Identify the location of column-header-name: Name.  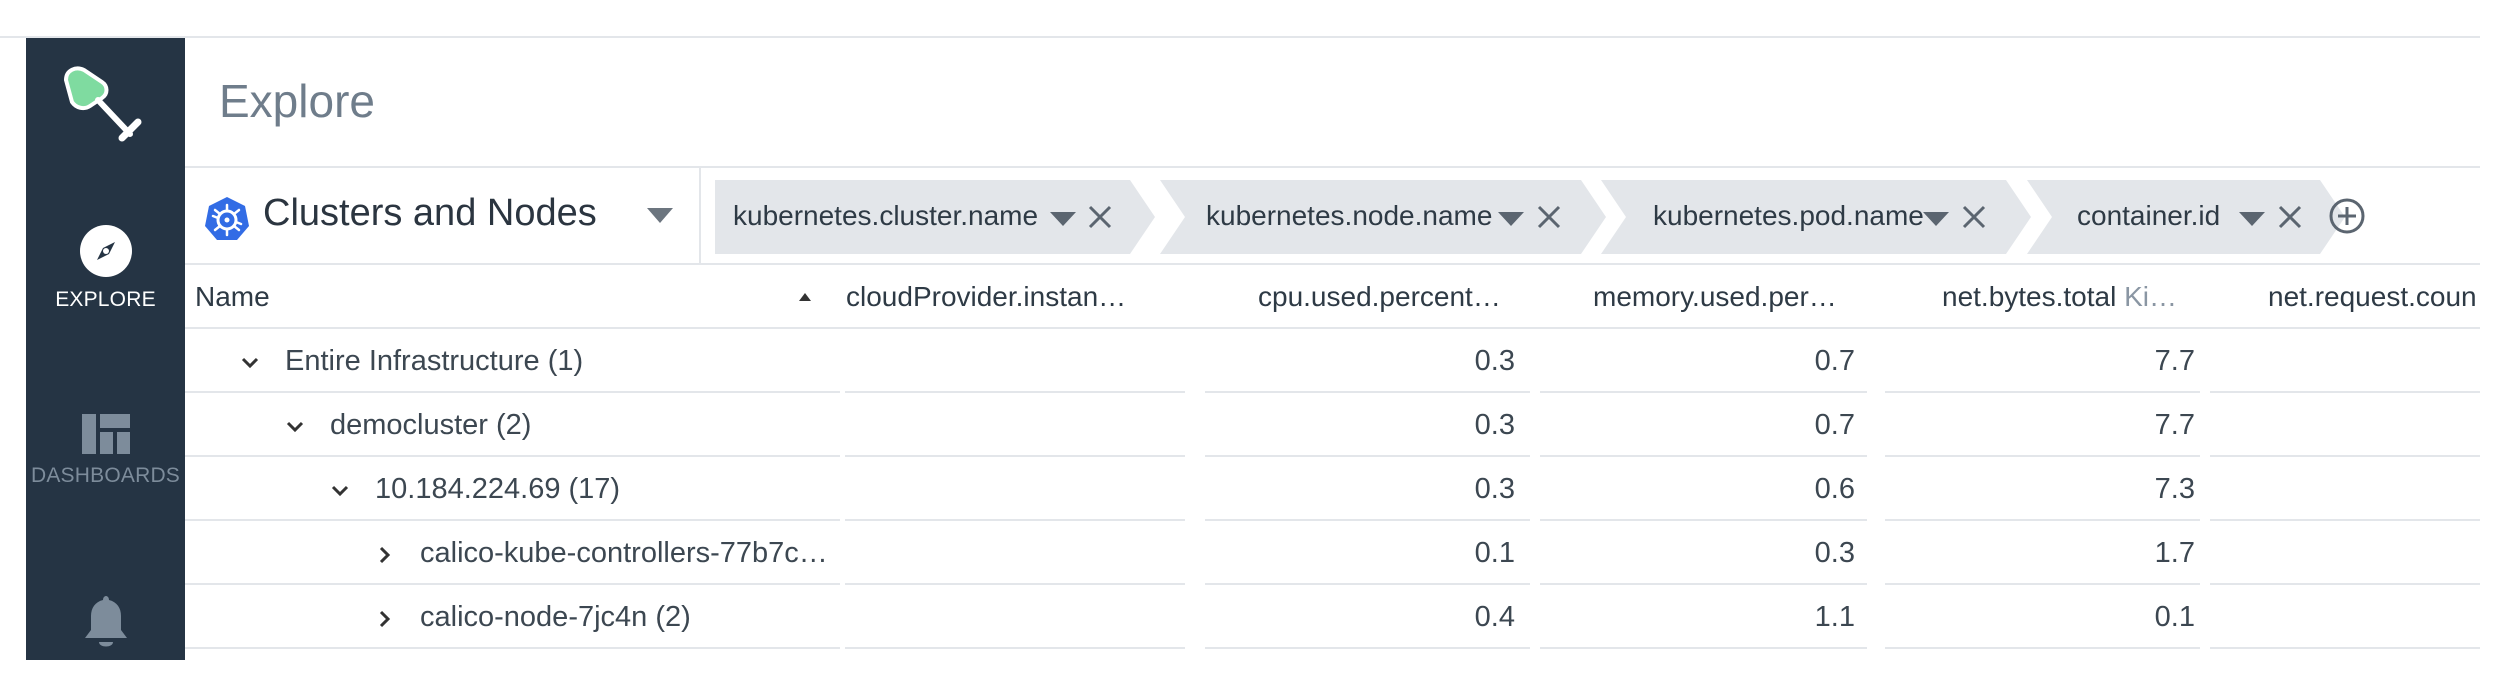
(475, 297).